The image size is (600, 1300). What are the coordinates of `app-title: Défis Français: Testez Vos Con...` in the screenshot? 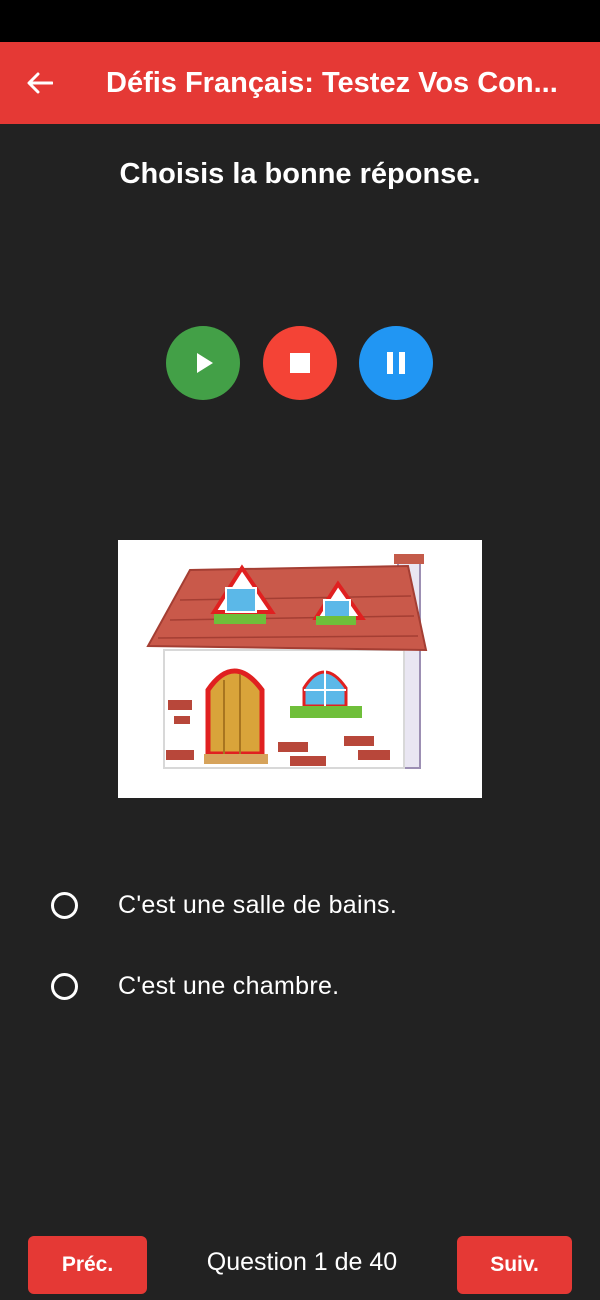 It's located at (332, 82).